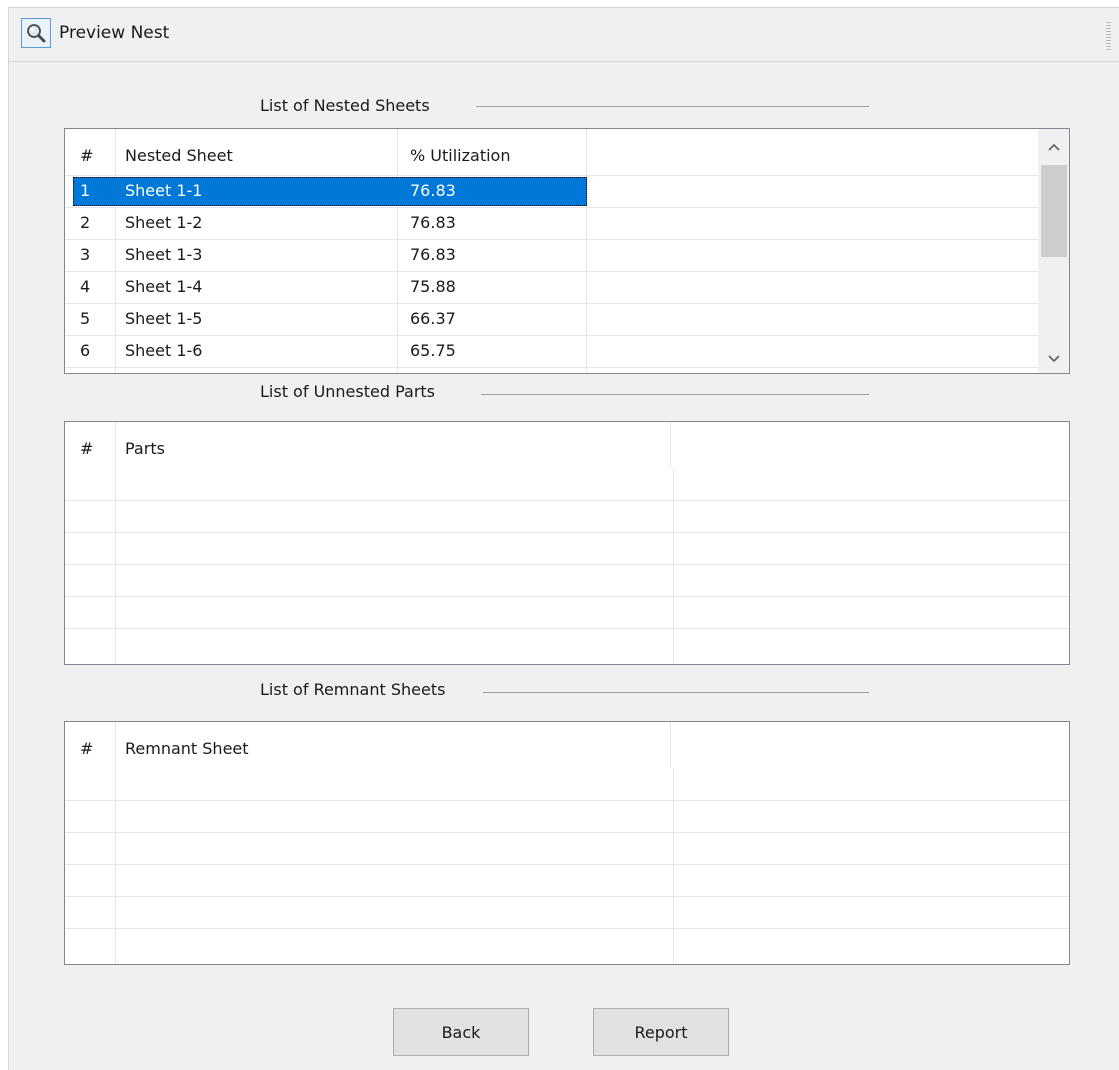  I want to click on row-4-sheet: Sheet 1-4, so click(163, 286).